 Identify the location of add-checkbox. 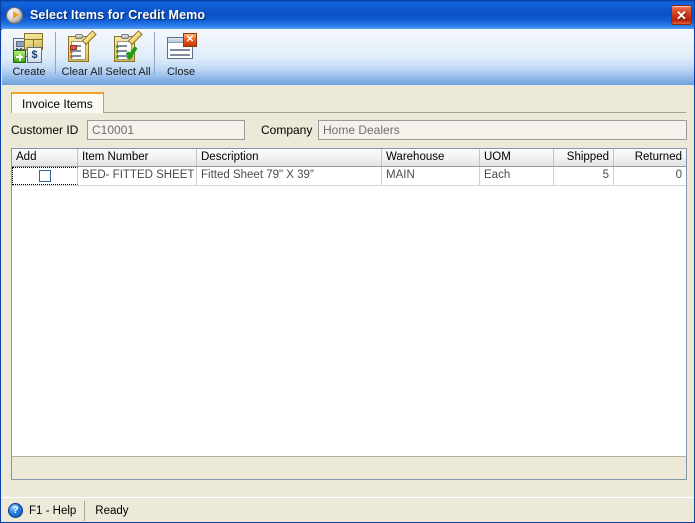
(45, 176).